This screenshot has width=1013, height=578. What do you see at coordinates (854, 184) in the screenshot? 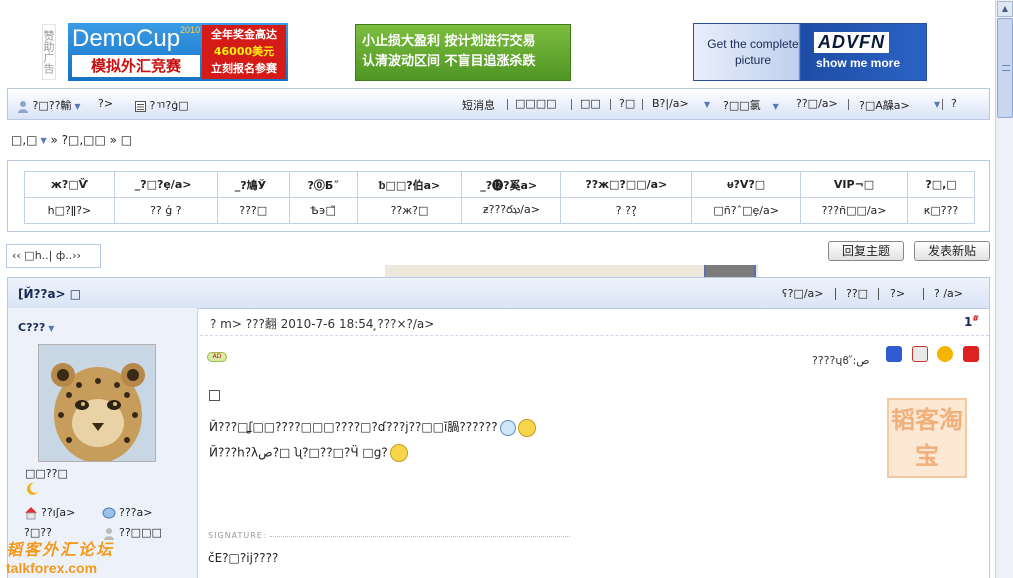
I see `forum-link: VIP¬□` at bounding box center [854, 184].